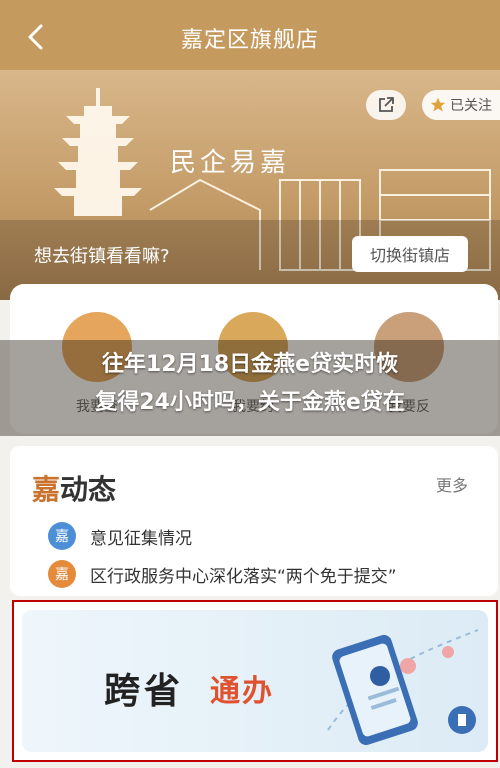 This screenshot has height=768, width=500. Describe the element at coordinates (242, 691) in the screenshot. I see `promo-text-b: 通办` at that location.